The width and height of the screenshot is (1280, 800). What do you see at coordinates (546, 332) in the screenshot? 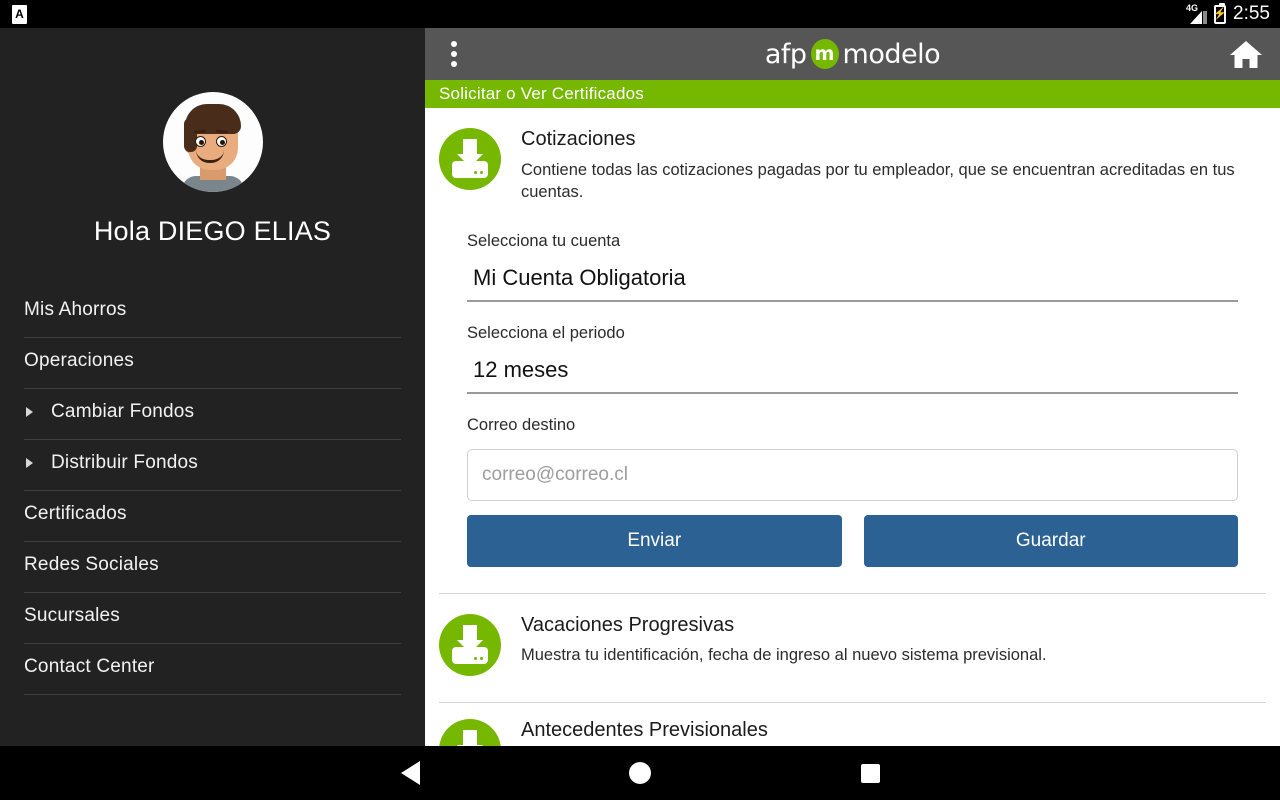
I see `period-field-label: Selecciona el periodo` at bounding box center [546, 332].